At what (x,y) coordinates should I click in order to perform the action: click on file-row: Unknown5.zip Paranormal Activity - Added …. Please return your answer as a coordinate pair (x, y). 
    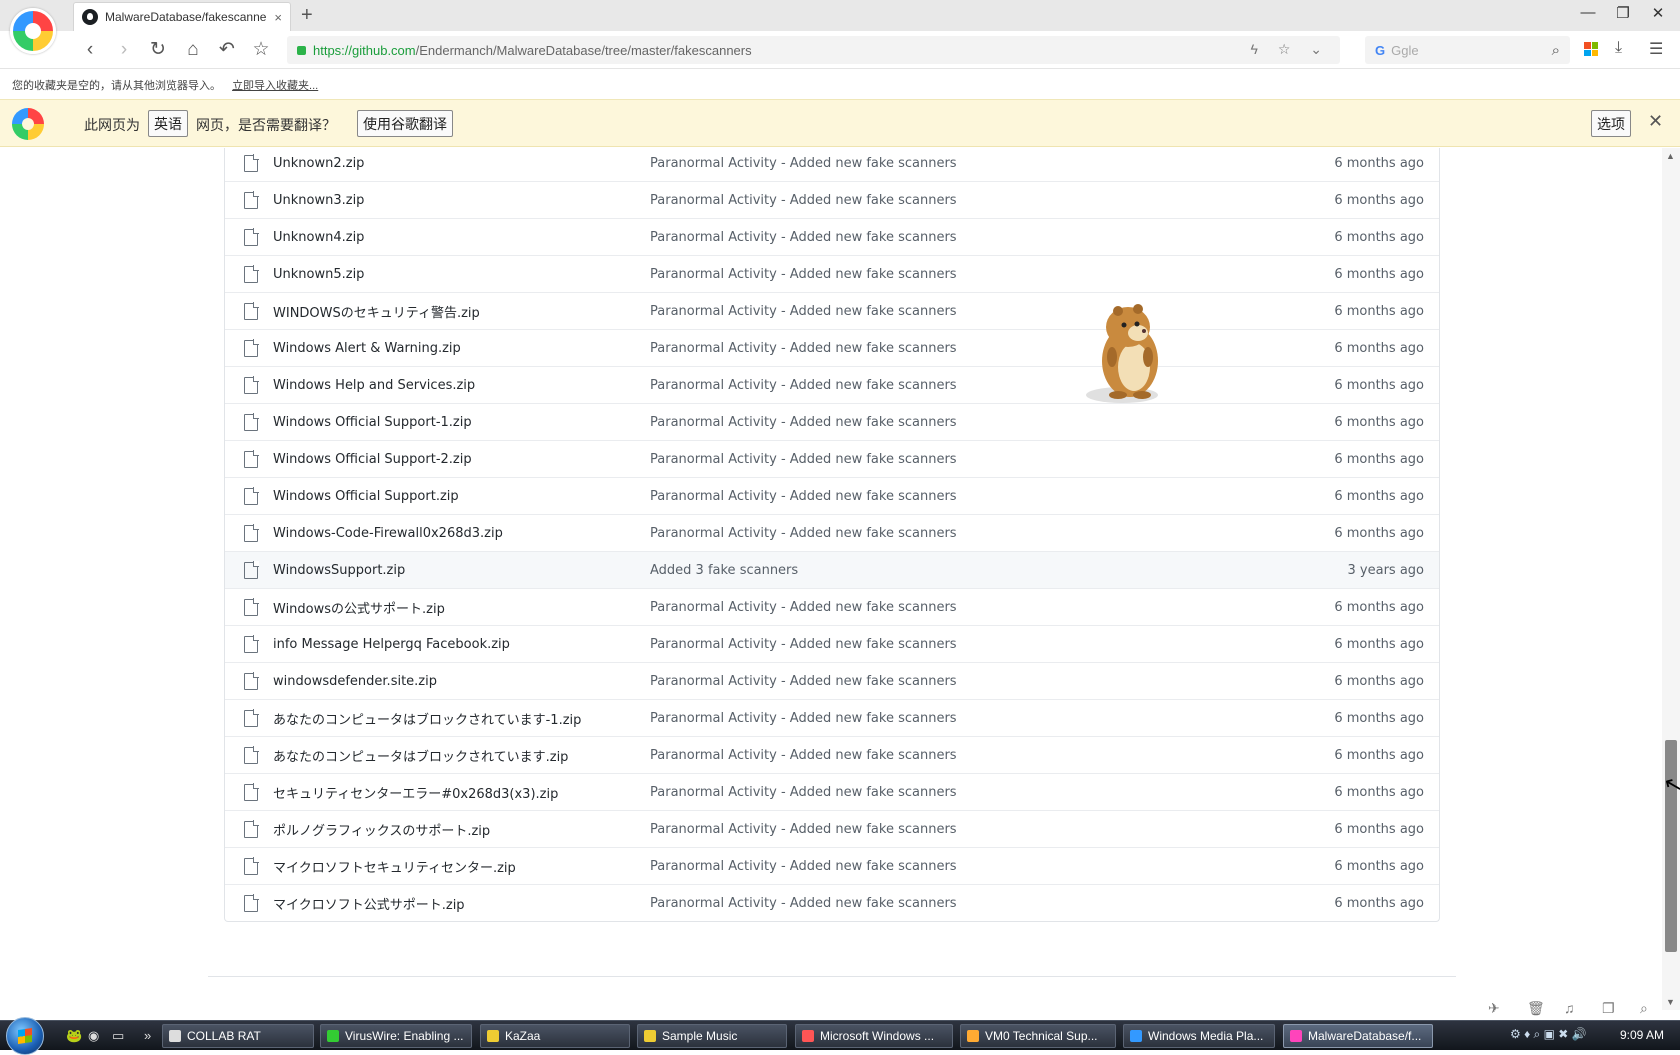
    Looking at the image, I should click on (832, 273).